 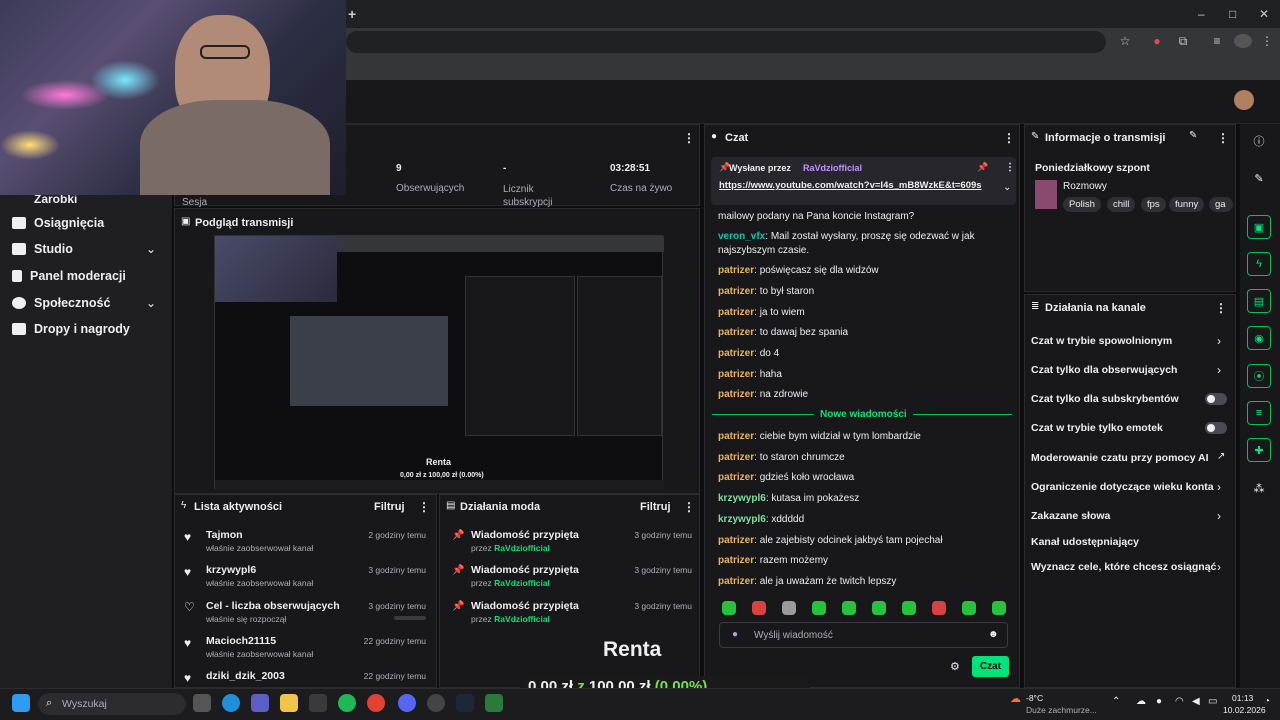 I want to click on sidebar-item-mod-panel: Panel moderacji, so click(x=69, y=276).